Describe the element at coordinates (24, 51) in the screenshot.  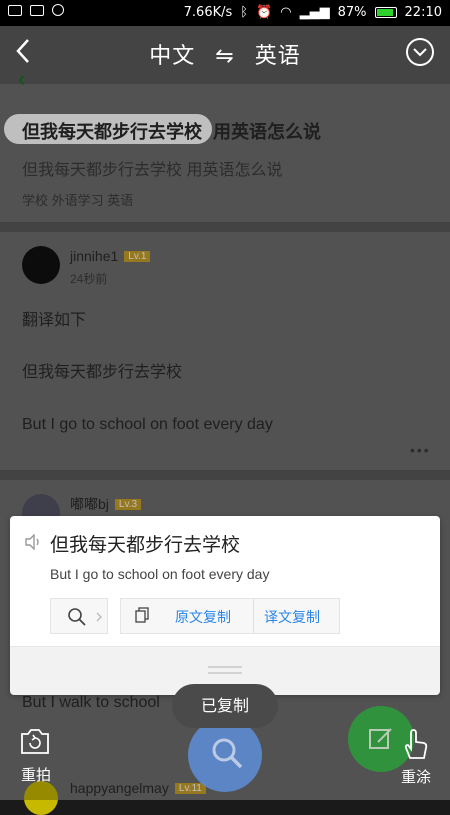
I see `back-icon` at that location.